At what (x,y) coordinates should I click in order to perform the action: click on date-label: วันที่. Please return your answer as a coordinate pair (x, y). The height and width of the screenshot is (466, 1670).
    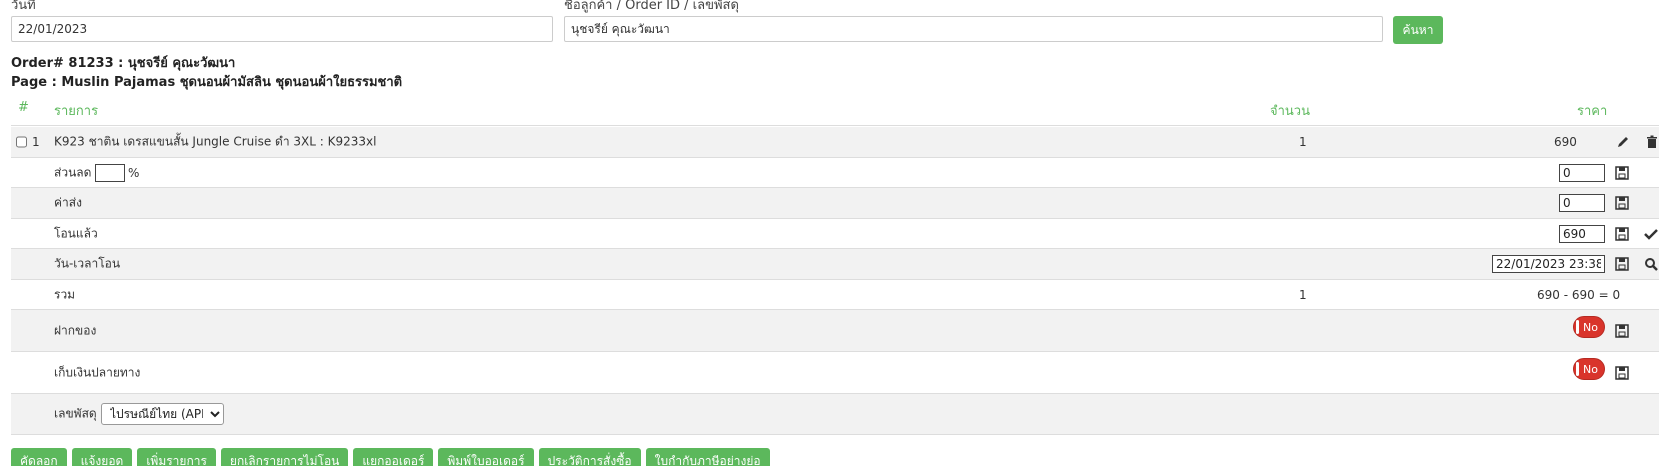
    Looking at the image, I should click on (23, 6).